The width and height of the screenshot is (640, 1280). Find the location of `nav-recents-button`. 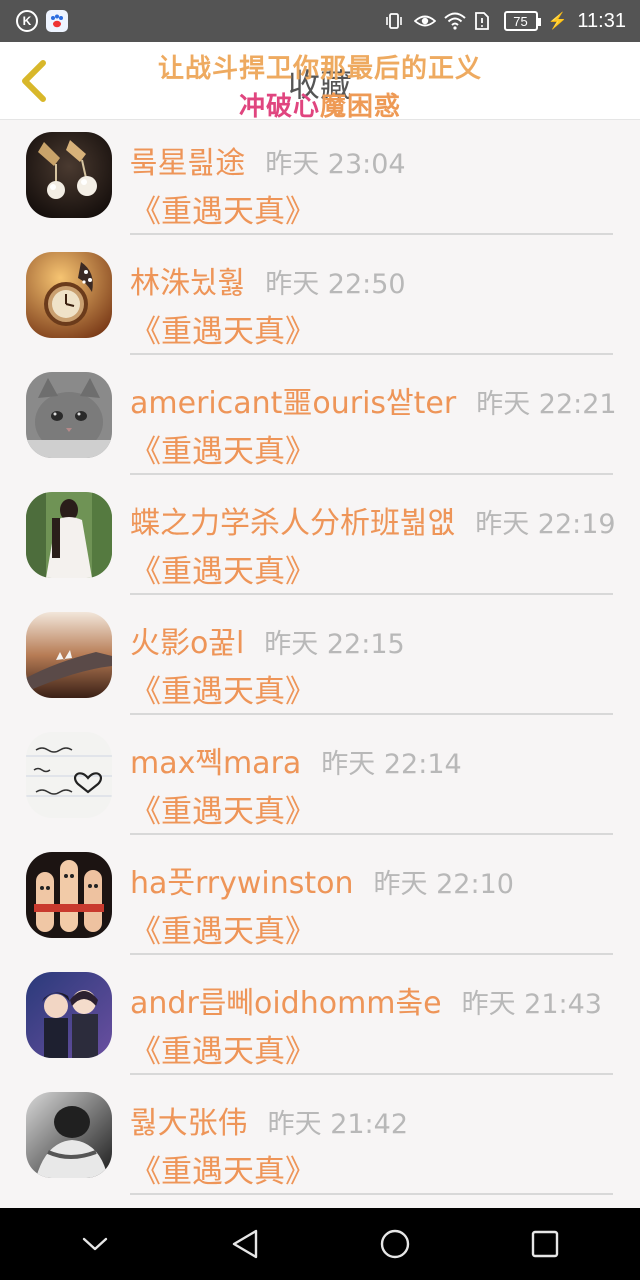

nav-recents-button is located at coordinates (545, 1244).